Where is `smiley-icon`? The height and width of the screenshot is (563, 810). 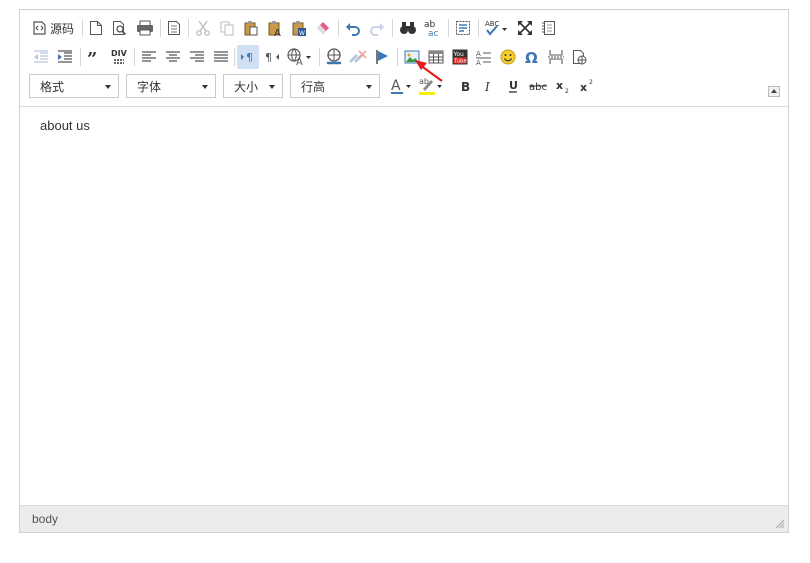
smiley-icon is located at coordinates (508, 57).